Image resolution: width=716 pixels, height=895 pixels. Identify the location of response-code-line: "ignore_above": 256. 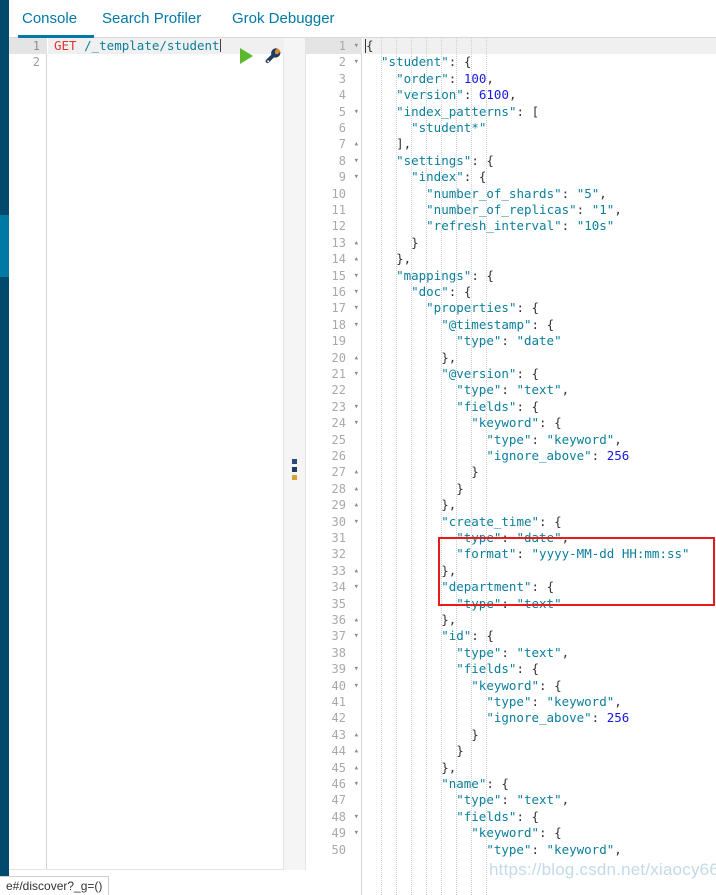
(558, 455).